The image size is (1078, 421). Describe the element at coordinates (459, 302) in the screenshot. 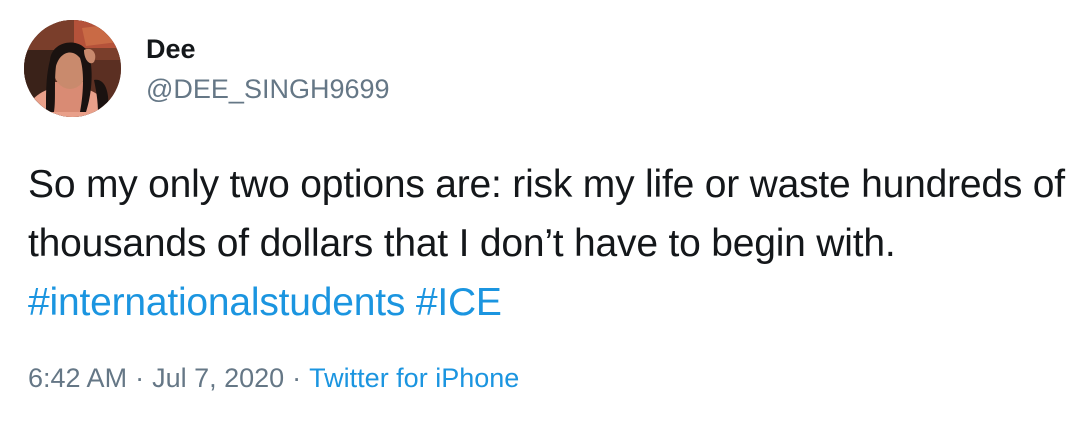

I see `hashtag-link: #ICE` at that location.